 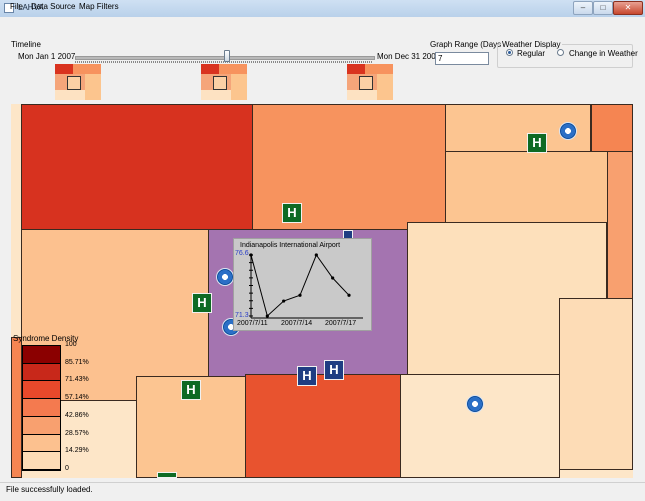 What do you see at coordinates (99, 6) in the screenshot?
I see `menu-map-filters: Map Filters` at bounding box center [99, 6].